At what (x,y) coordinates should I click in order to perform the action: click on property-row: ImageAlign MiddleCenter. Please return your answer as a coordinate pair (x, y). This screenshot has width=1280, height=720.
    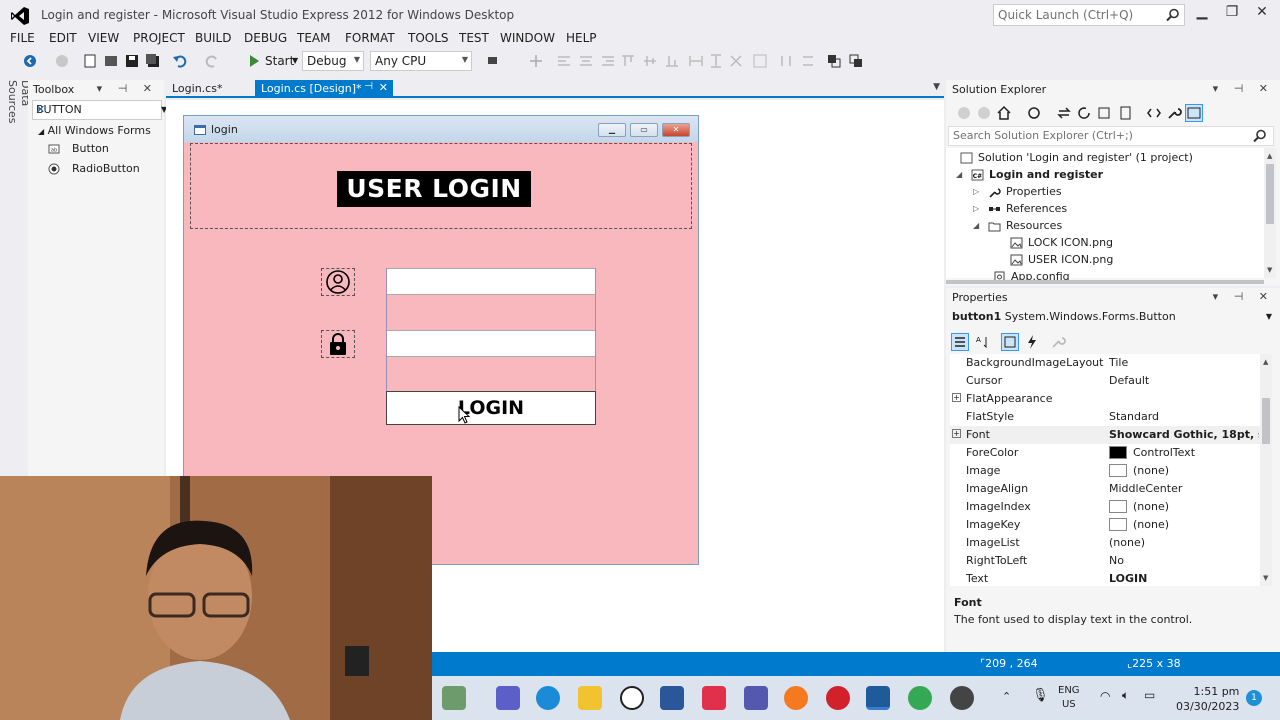
    Looking at the image, I should click on (1105, 489).